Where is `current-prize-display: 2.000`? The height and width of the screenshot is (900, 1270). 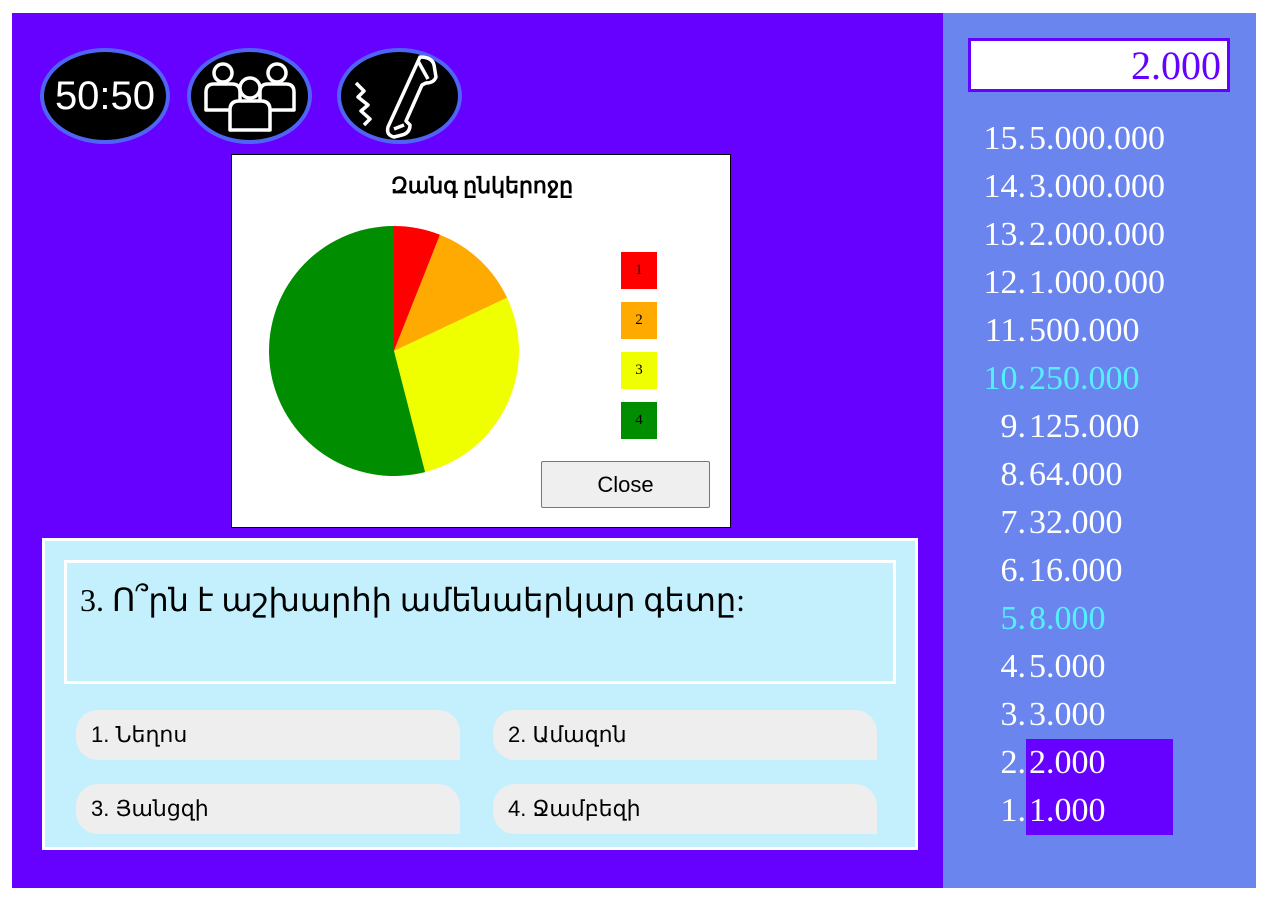
current-prize-display: 2.000 is located at coordinates (1099, 65).